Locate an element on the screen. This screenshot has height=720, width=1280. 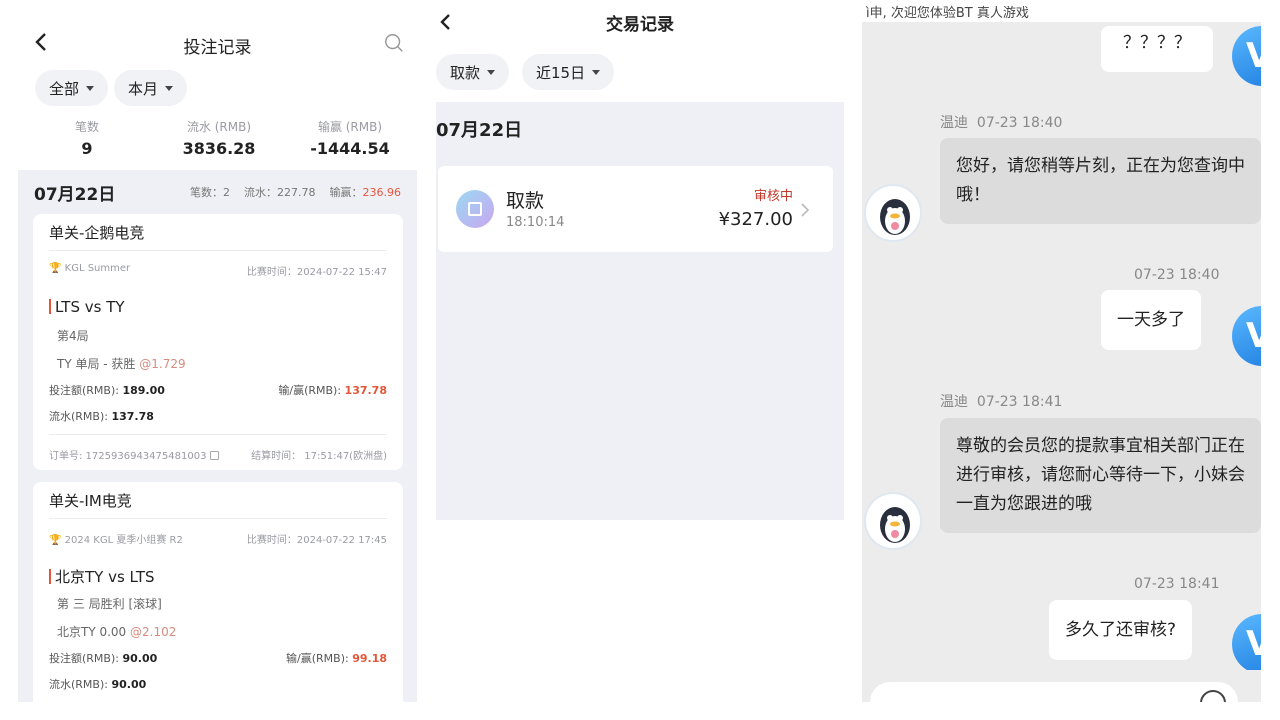
bet-league-label: 2024 KGL 夏季小组赛 R2 is located at coordinates (123, 540).